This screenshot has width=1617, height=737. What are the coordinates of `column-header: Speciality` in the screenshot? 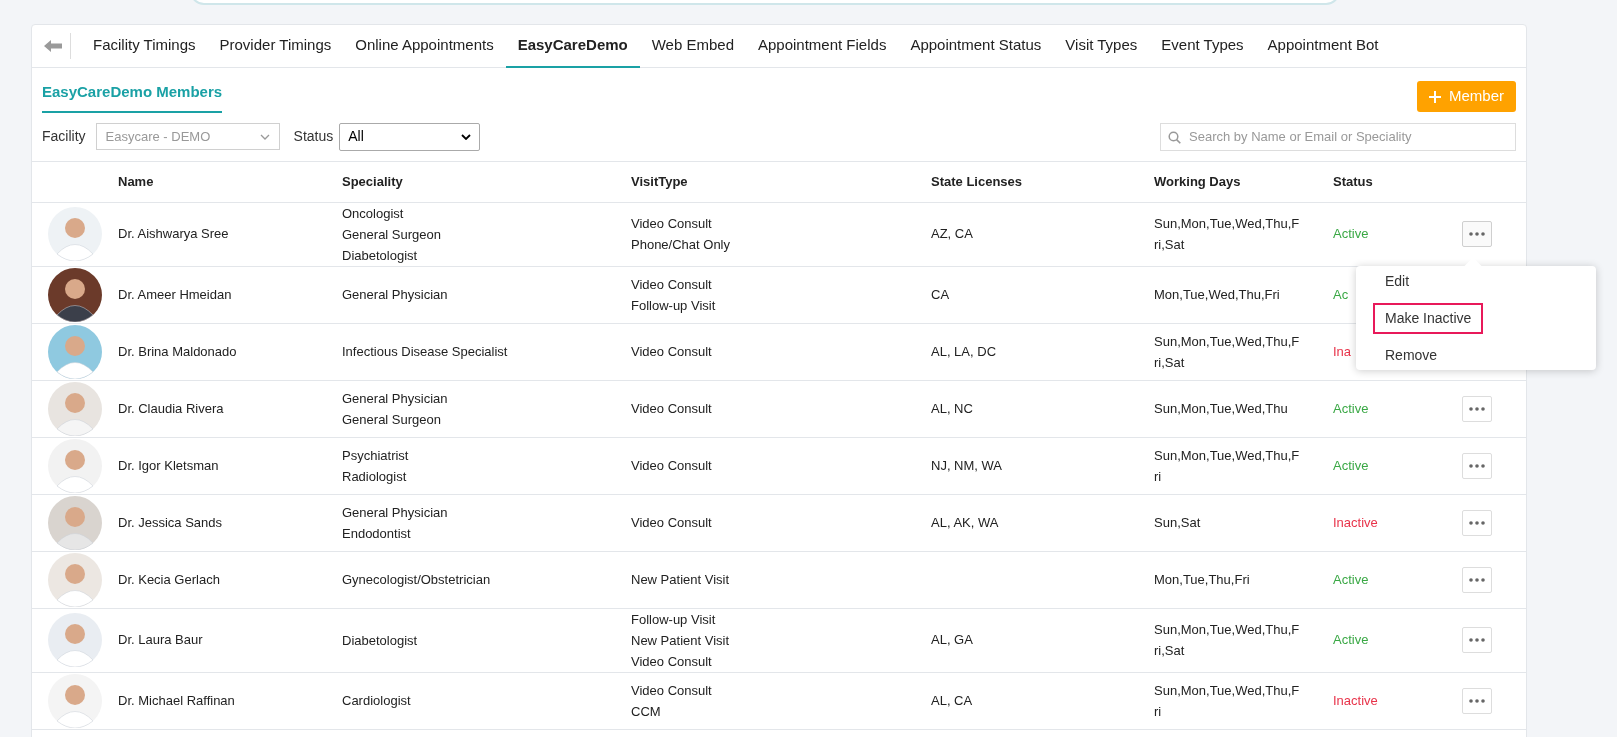 It's located at (372, 181).